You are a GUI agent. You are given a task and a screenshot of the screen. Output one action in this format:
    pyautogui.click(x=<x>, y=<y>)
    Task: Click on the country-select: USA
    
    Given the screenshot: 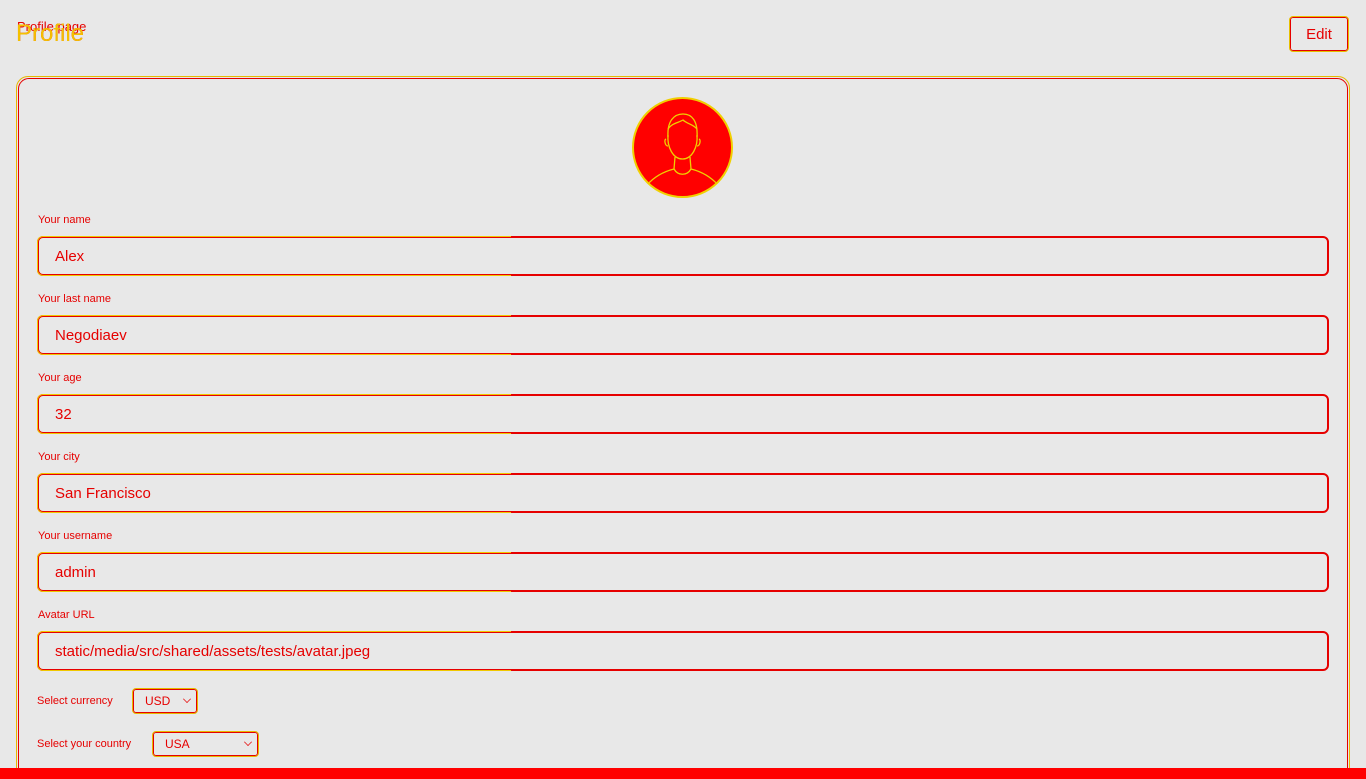 What is the action you would take?
    pyautogui.click(x=205, y=744)
    